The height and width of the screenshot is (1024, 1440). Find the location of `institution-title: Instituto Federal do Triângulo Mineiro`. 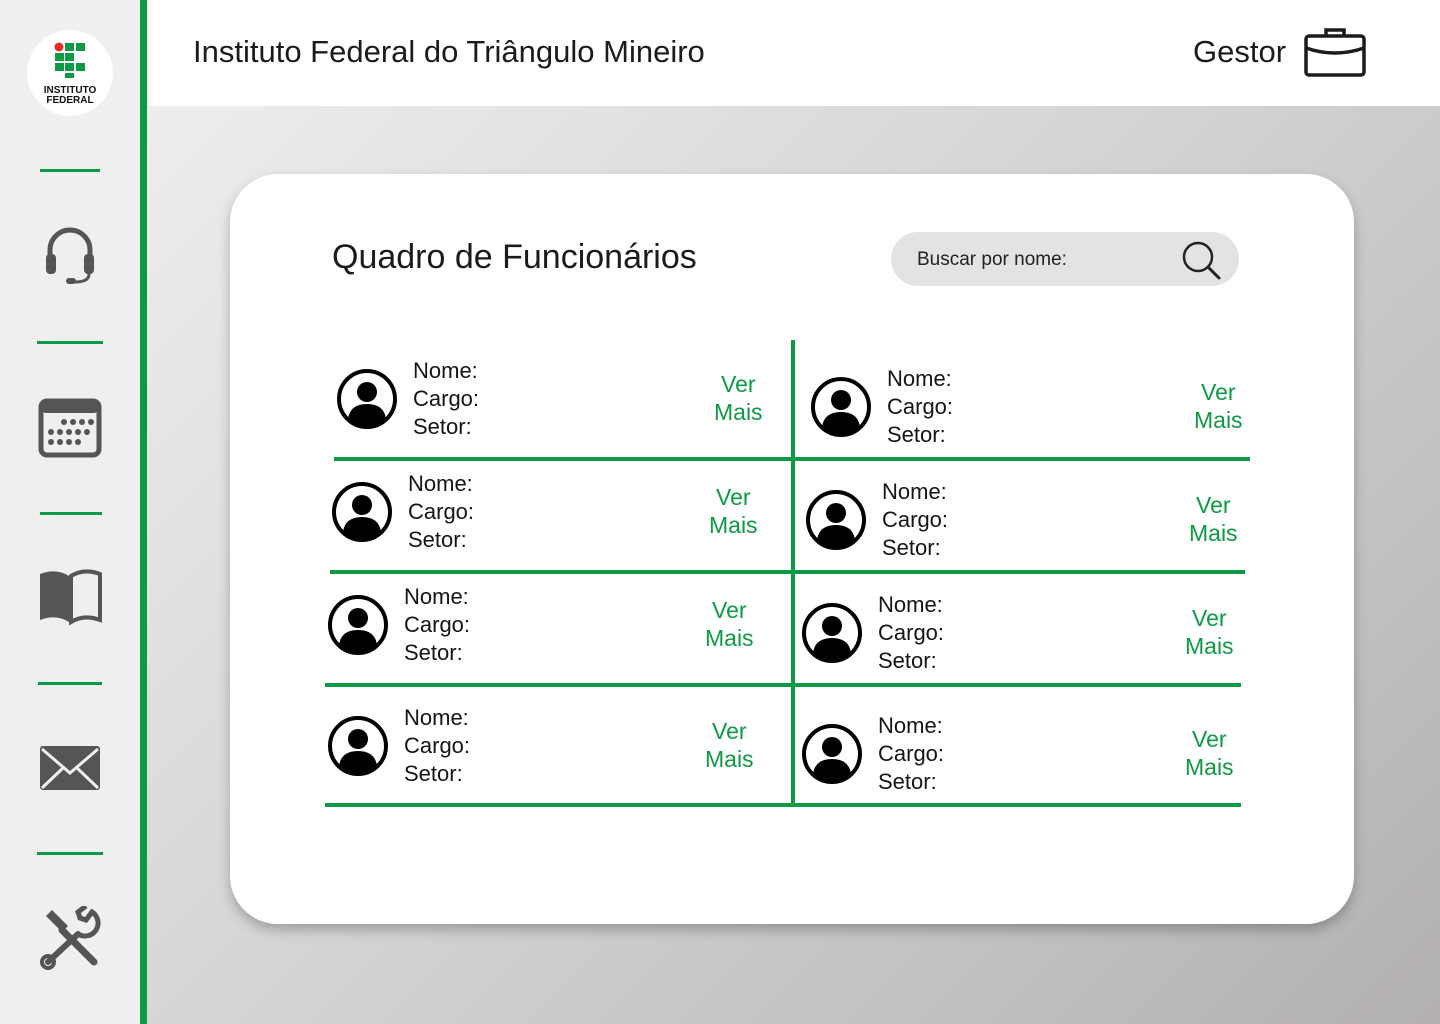

institution-title: Instituto Federal do Triângulo Mineiro is located at coordinates (449, 51).